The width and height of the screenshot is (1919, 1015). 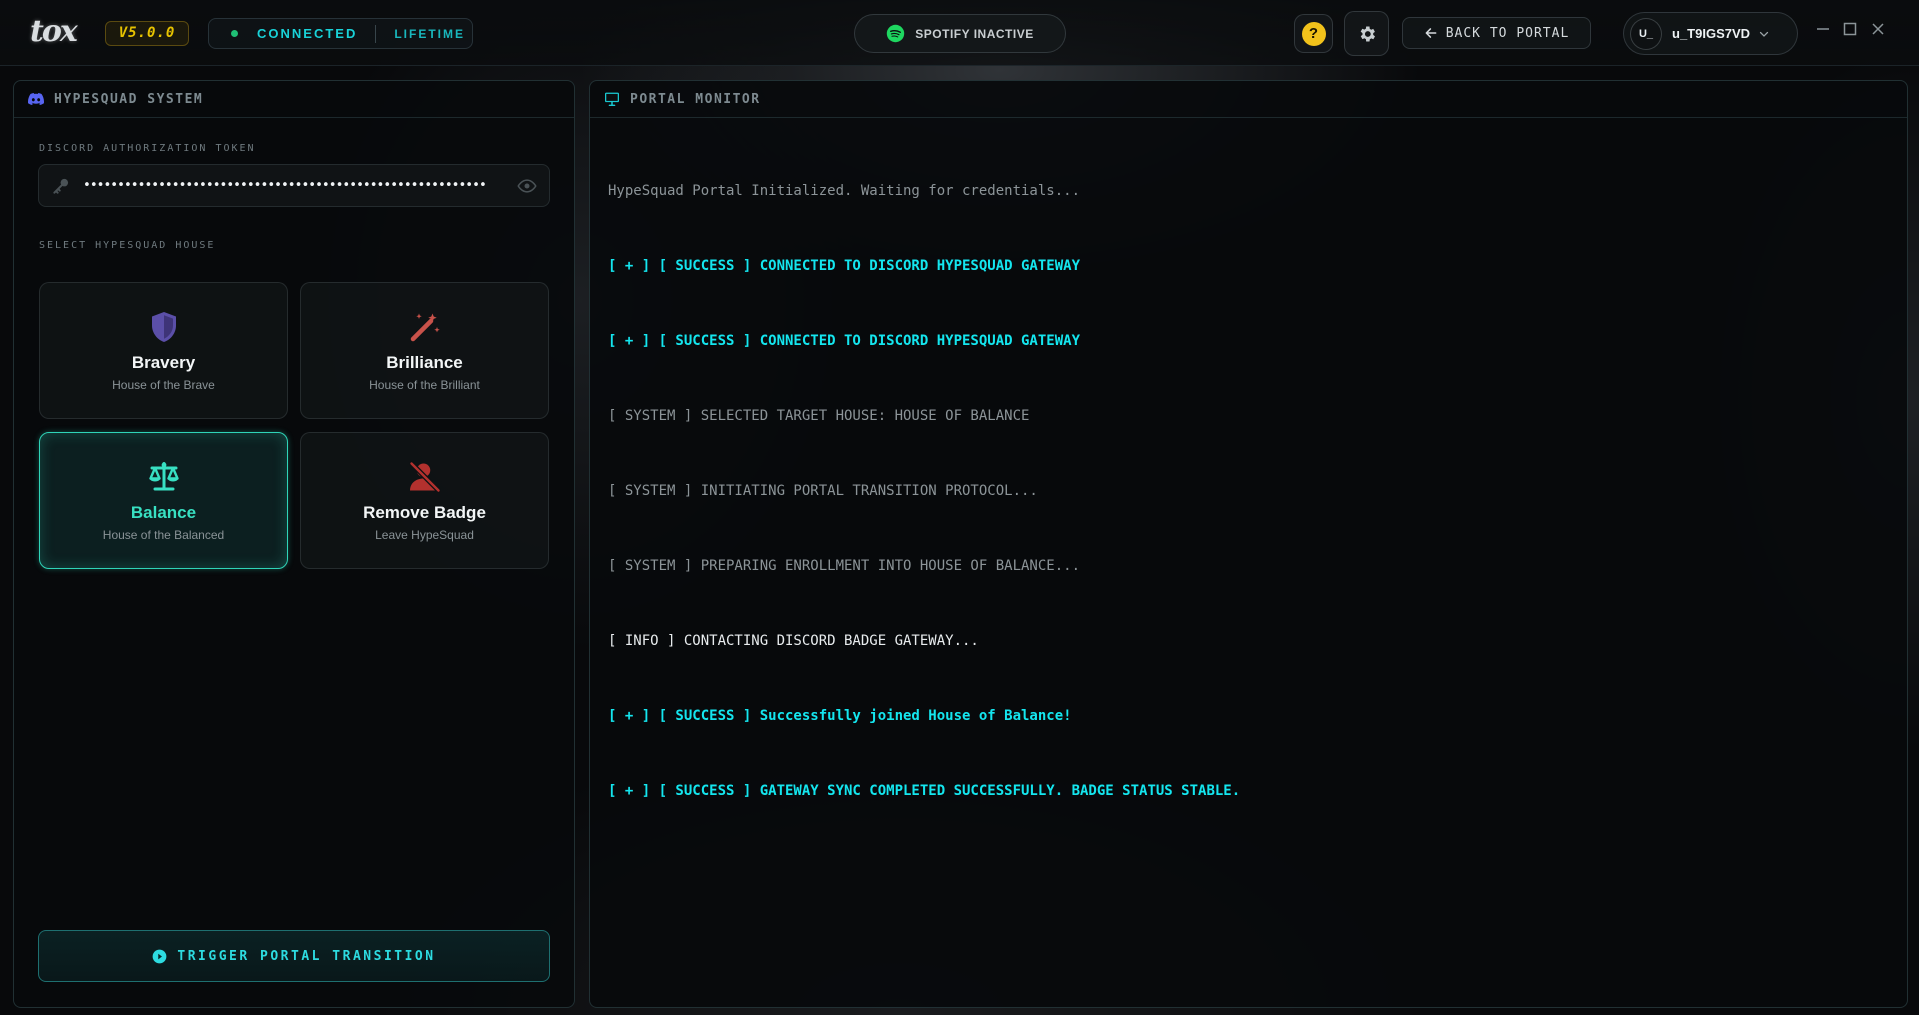 I want to click on spotify-status-label: SPOTIFY INACTIVE, so click(x=974, y=33).